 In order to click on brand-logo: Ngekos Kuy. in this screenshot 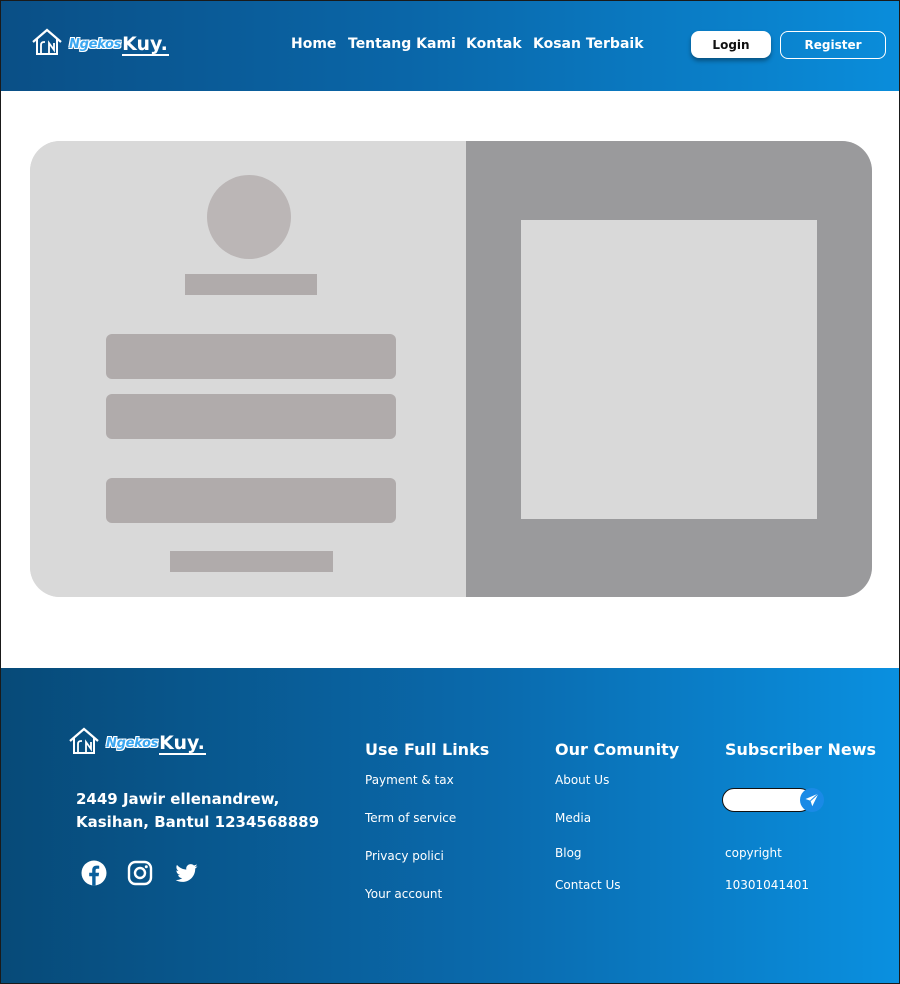, I will do `click(100, 42)`.